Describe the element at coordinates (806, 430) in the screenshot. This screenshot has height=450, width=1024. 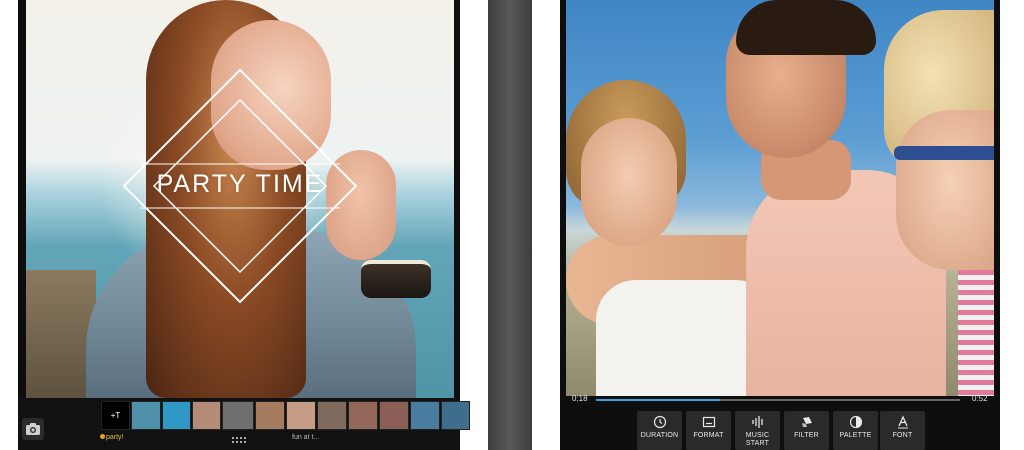
I see `filter-button: FILTER` at that location.